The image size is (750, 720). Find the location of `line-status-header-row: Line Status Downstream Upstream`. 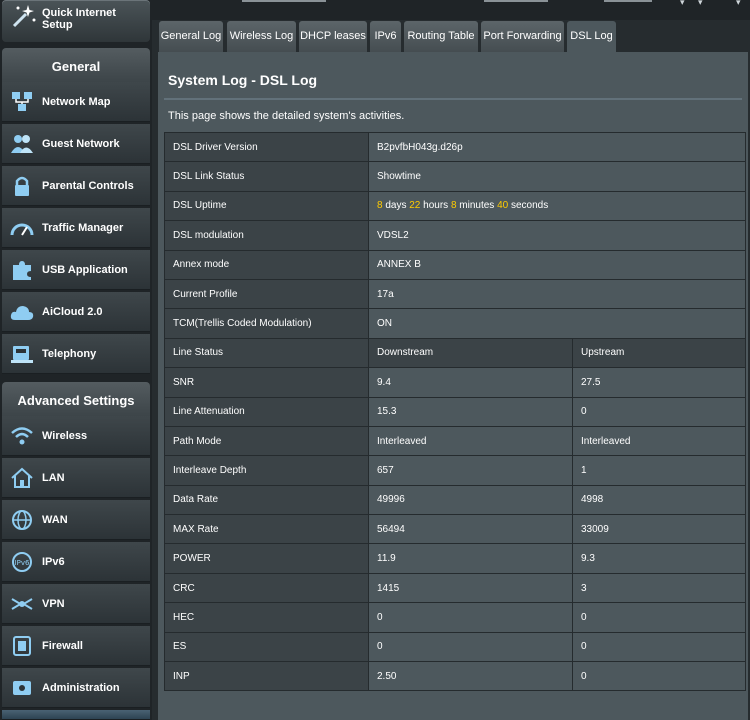

line-status-header-row: Line Status Downstream Upstream is located at coordinates (455, 353).